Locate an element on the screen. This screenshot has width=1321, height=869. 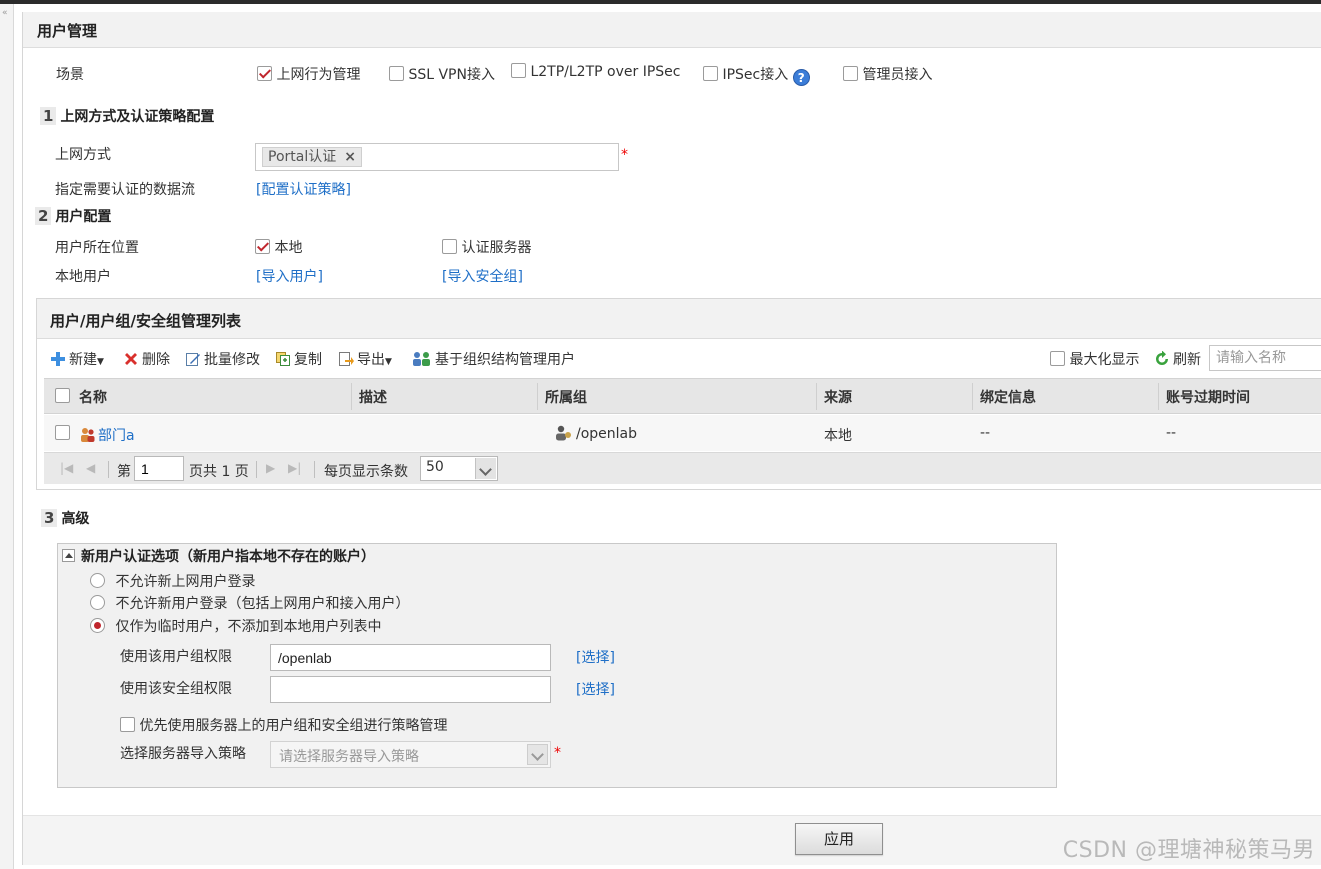
scene-option-web-behavior: 上网行为管理 is located at coordinates (308, 74).